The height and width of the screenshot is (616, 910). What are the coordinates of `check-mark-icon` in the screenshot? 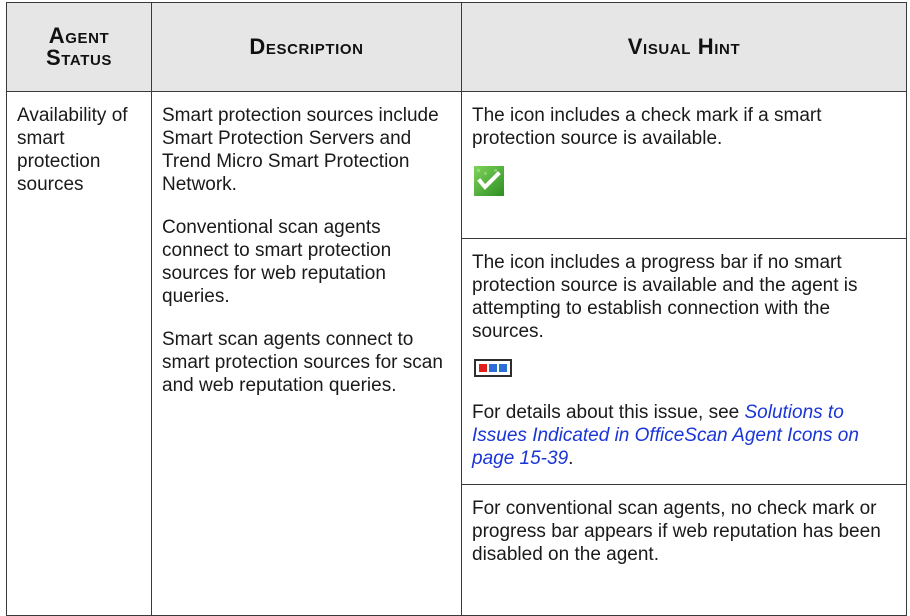 It's located at (489, 181).